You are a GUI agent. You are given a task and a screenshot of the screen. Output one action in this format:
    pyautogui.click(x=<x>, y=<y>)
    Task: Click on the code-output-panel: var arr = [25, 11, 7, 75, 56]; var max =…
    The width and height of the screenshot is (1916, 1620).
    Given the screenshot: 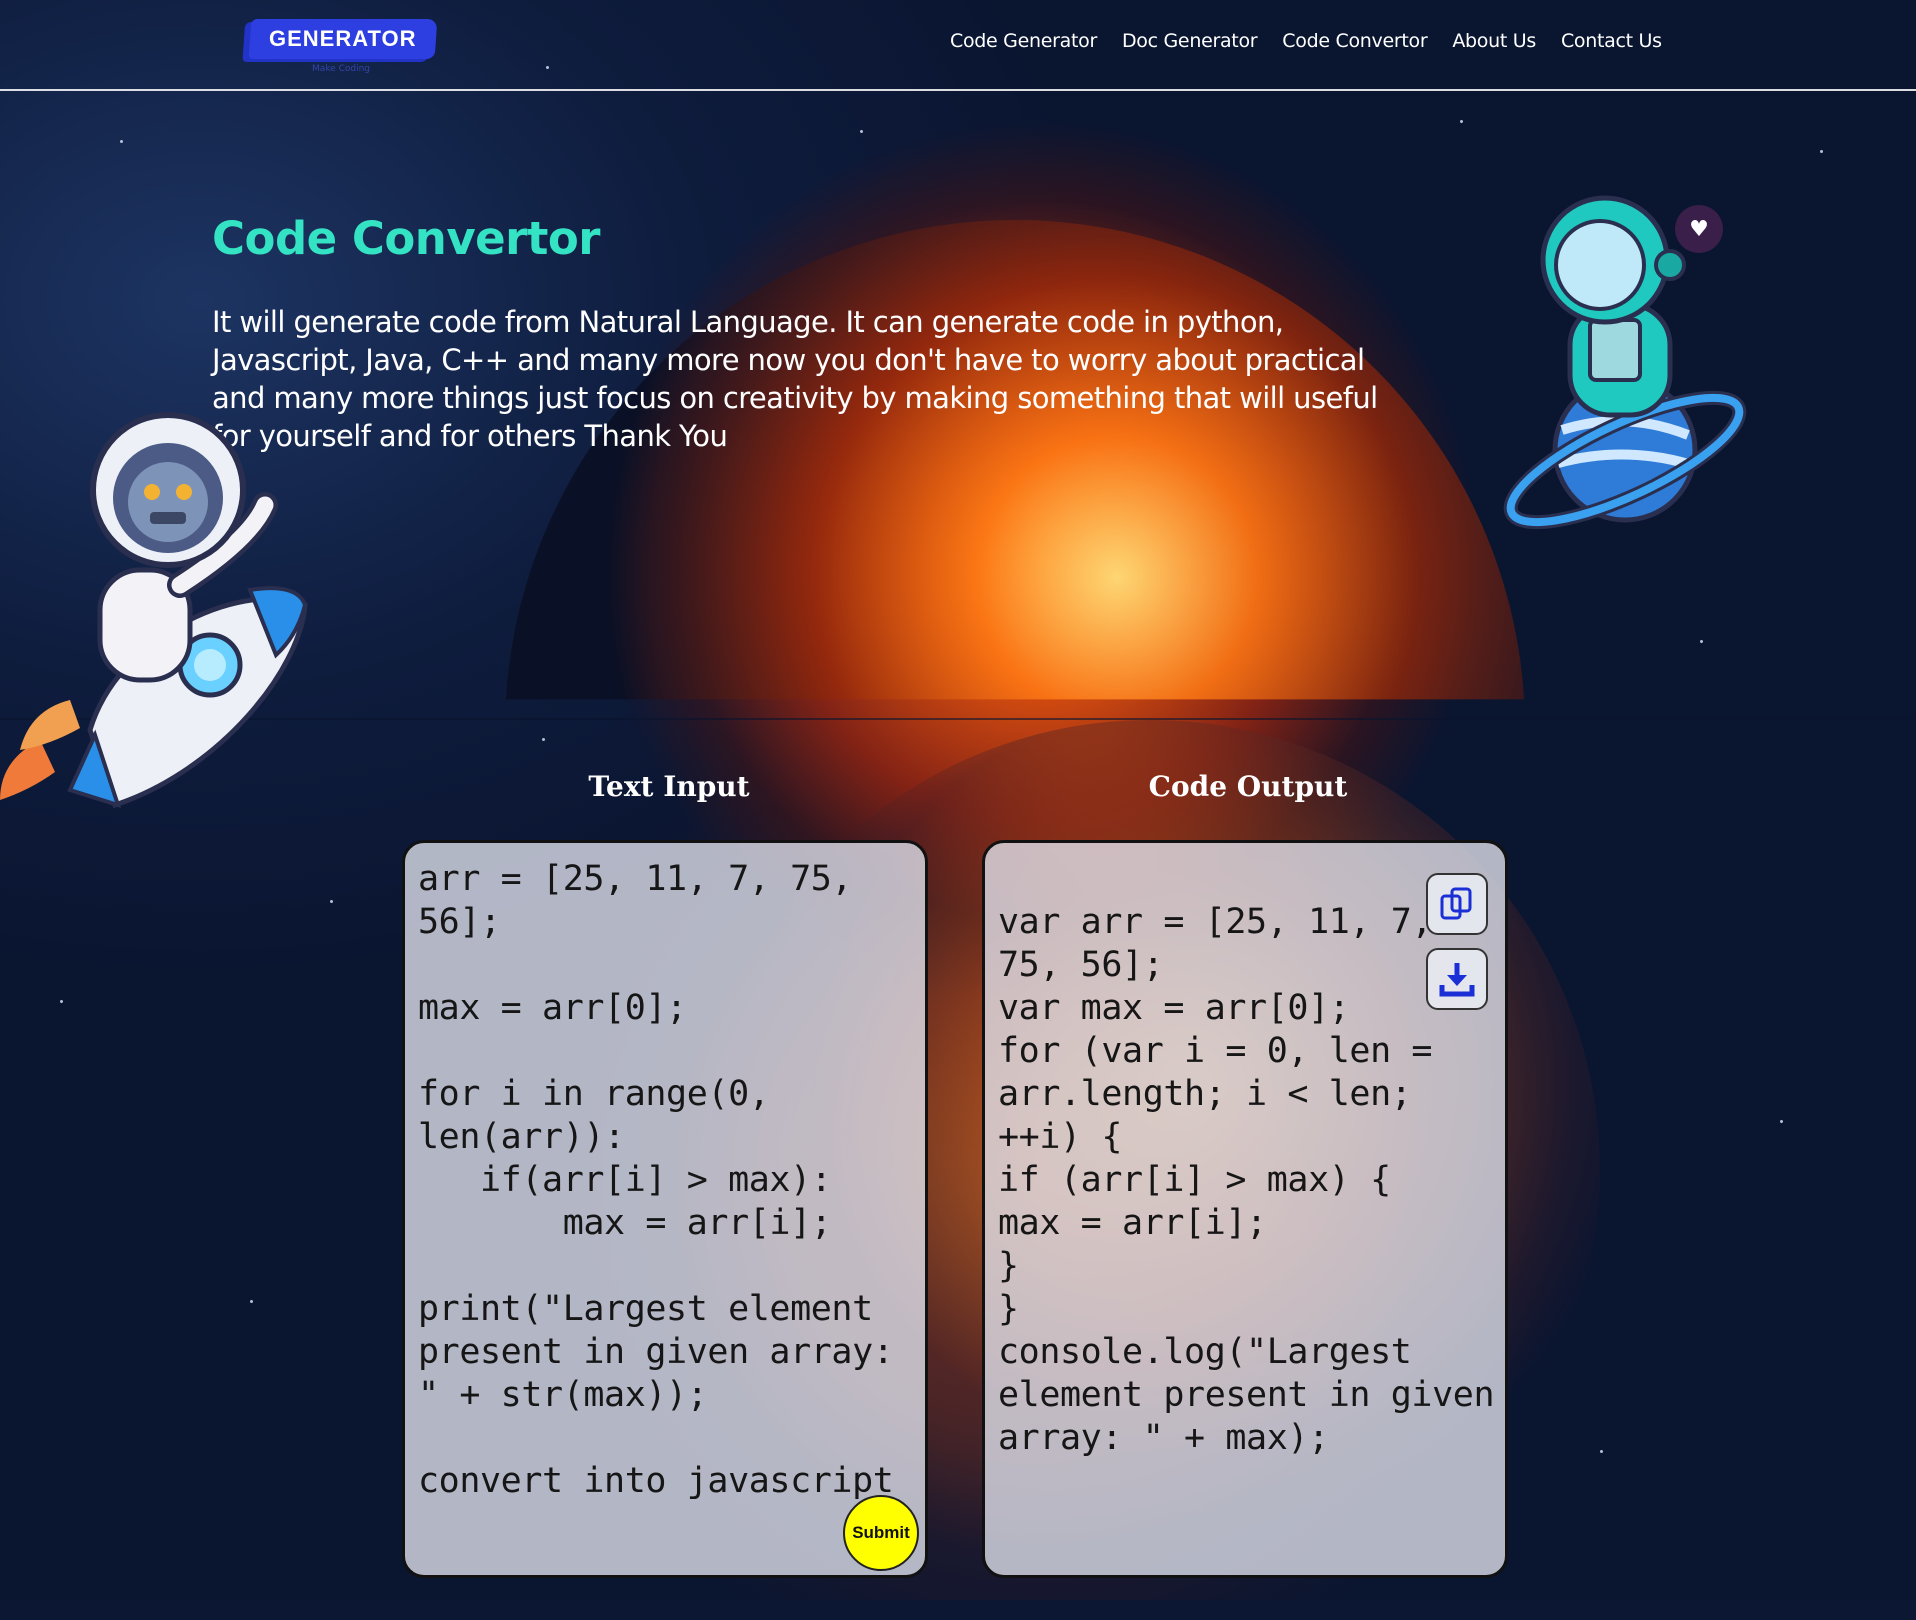 What is the action you would take?
    pyautogui.click(x=1245, y=1209)
    